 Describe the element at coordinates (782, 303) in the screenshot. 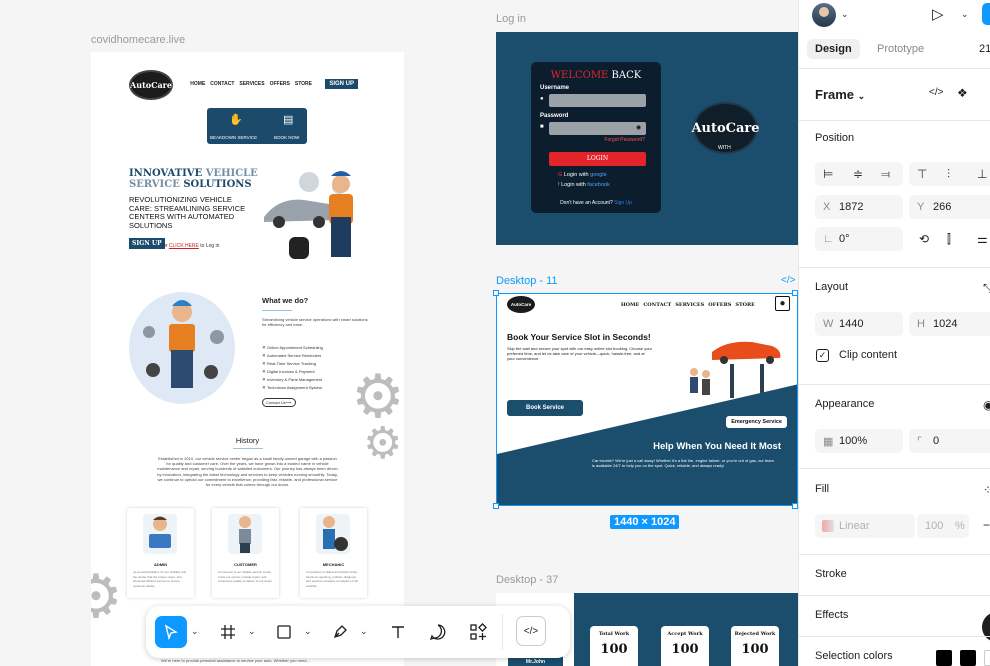

I see `user-avatar-icon: ●` at that location.